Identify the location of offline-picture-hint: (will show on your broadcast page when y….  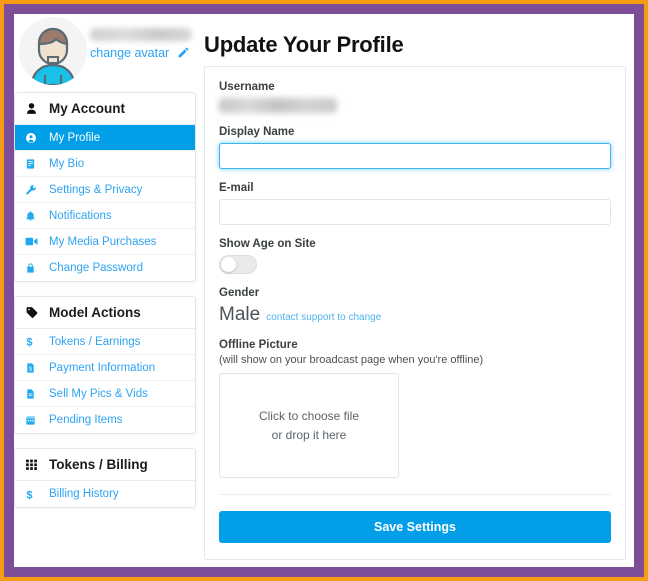
(351, 360).